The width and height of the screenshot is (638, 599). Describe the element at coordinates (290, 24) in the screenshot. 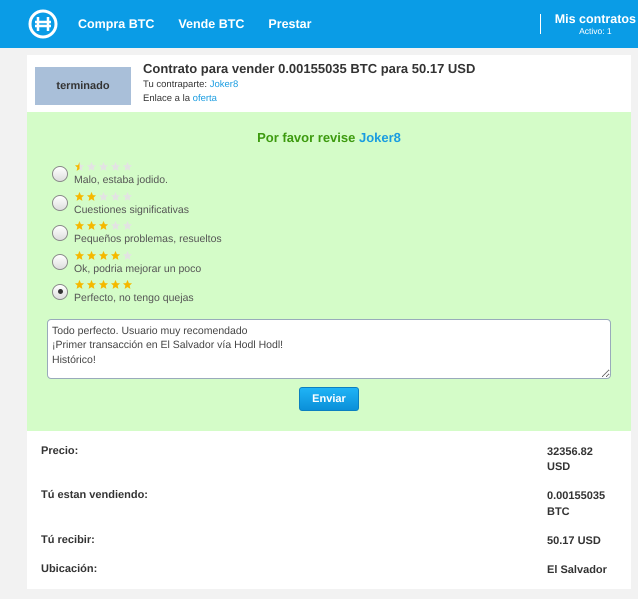

I see `nav-link: Prestar` at that location.